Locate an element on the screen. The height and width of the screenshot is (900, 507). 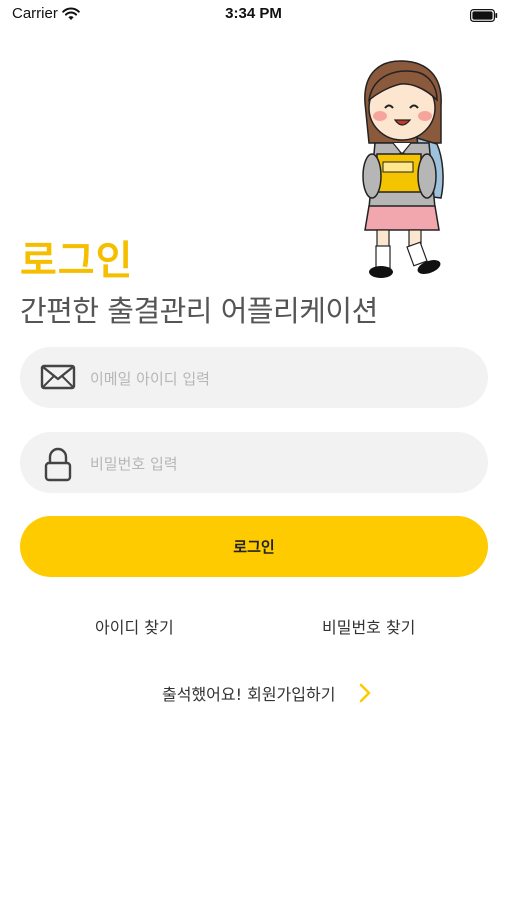
lock-icon is located at coordinates (58, 466).